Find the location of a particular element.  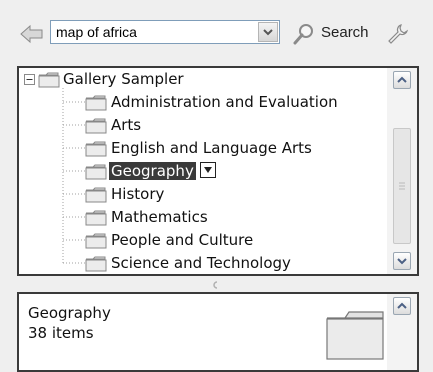

tree-item-label: People and Culture is located at coordinates (182, 240).